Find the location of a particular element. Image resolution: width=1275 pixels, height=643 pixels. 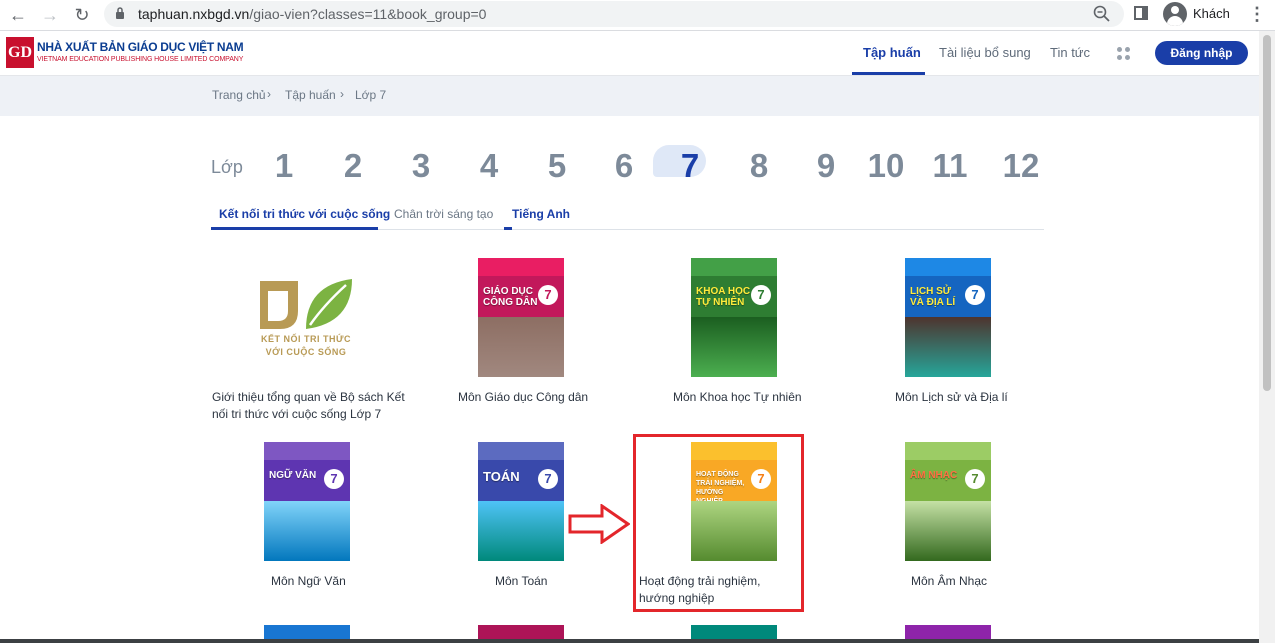

grade-7: 7 is located at coordinates (690, 166).